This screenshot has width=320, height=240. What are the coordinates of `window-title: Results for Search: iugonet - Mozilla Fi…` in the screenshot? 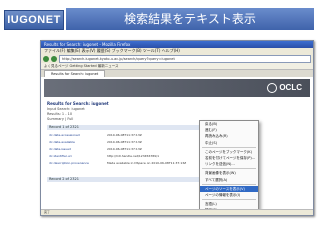 It's located at (177, 44).